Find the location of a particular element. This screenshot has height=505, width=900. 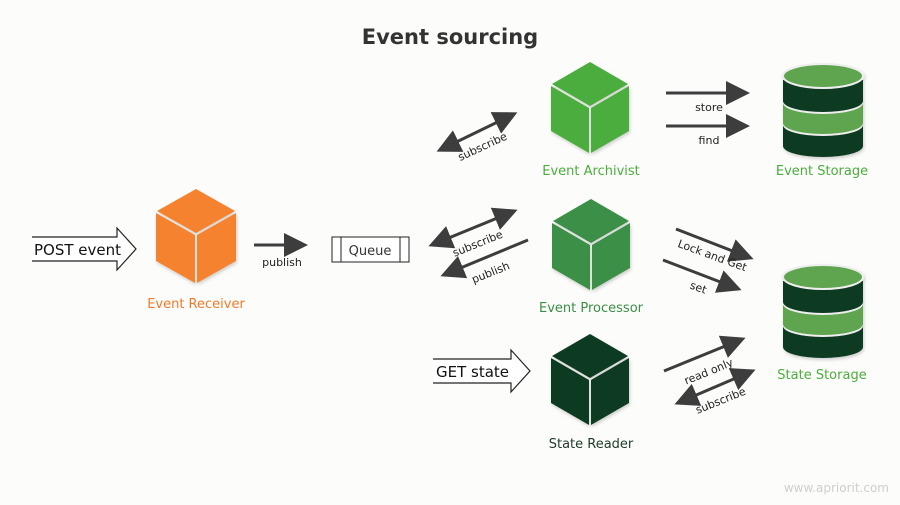

event-storage-node is located at coordinates (823, 110).